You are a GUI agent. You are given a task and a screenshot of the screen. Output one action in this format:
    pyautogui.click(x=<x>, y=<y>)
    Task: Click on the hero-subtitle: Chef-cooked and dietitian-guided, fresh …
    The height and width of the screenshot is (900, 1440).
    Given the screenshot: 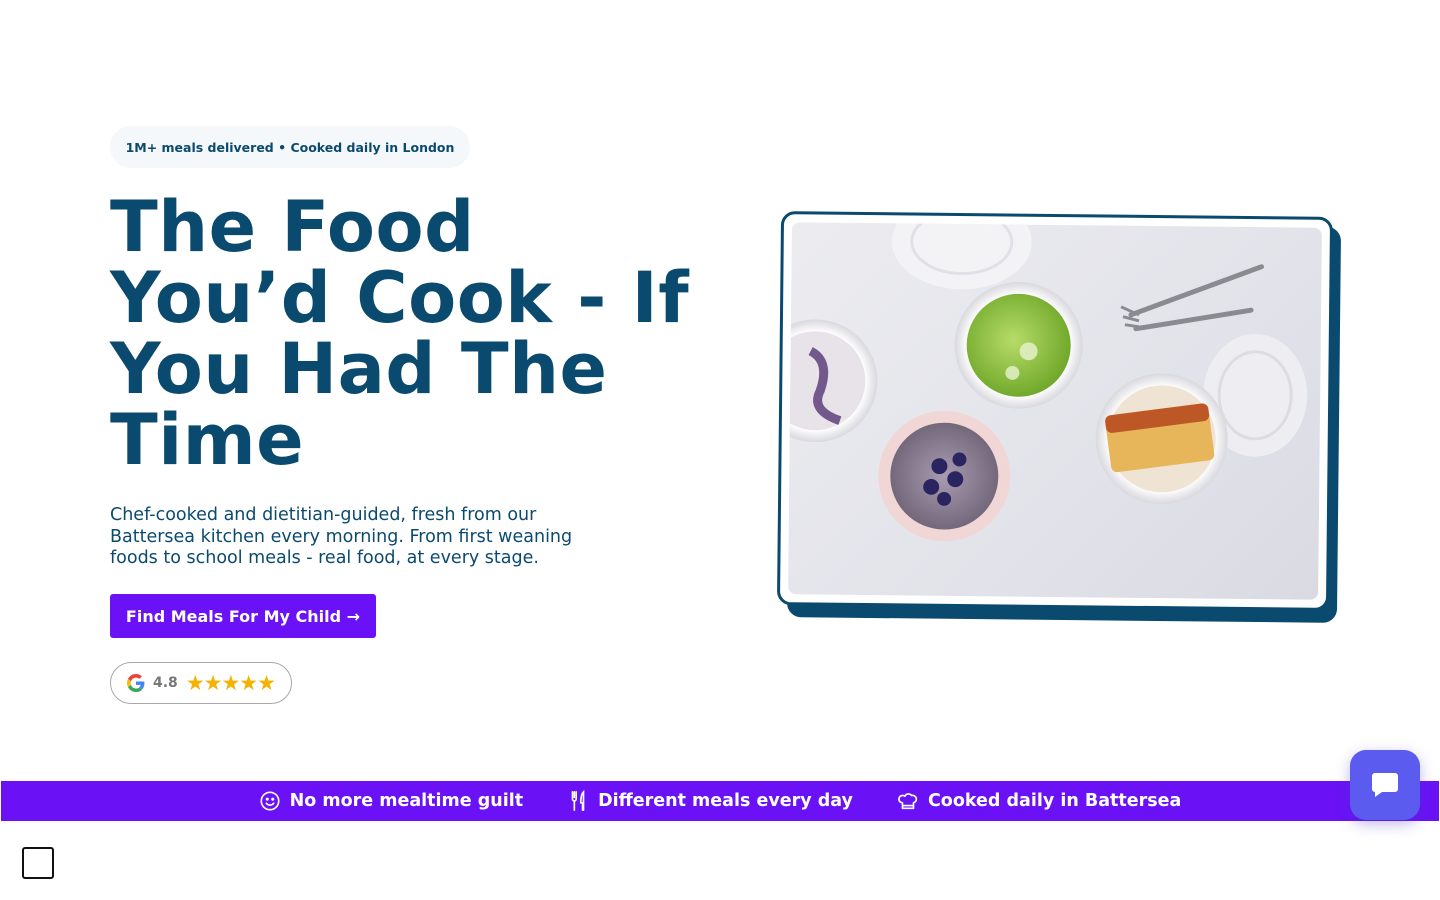 What is the action you would take?
    pyautogui.click(x=341, y=536)
    